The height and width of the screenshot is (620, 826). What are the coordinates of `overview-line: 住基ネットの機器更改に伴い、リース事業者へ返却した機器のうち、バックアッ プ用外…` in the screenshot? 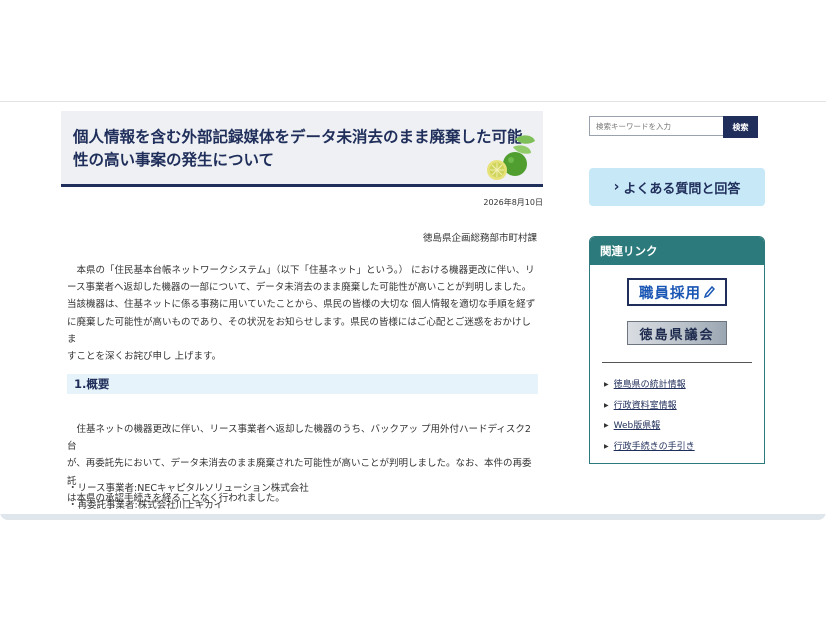 It's located at (299, 438).